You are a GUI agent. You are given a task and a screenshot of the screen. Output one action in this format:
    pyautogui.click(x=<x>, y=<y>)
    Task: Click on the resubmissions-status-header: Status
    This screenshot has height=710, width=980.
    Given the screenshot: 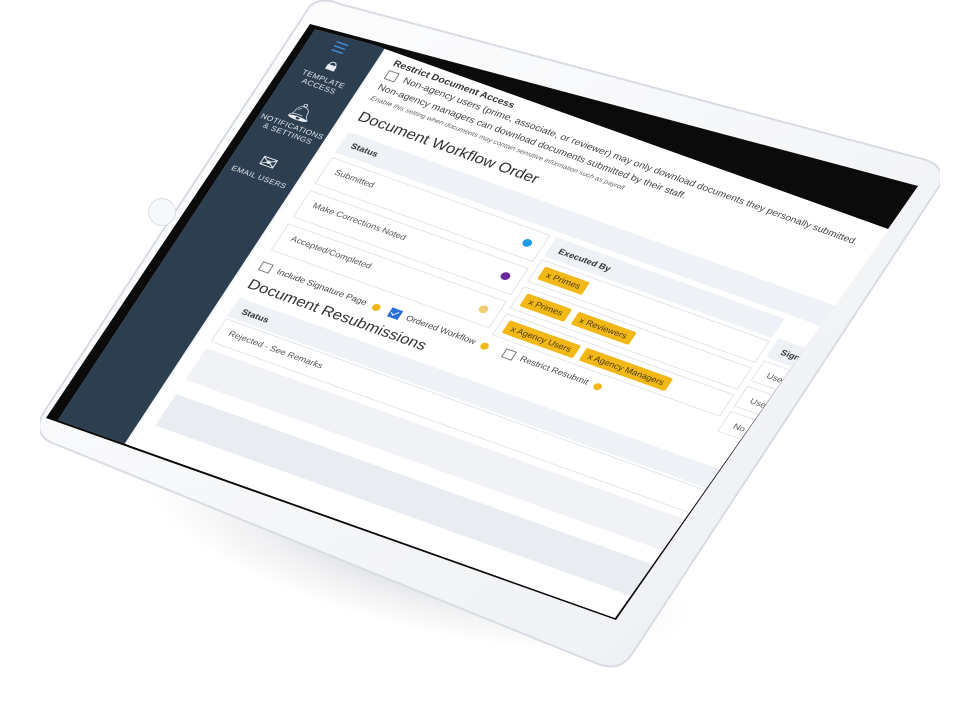 What is the action you would take?
    pyautogui.click(x=255, y=316)
    